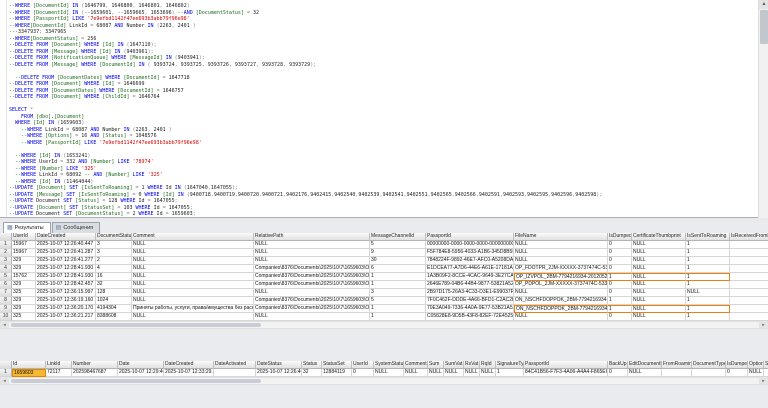 This screenshot has width=768, height=408. I want to click on column-header: IsDumped, so click(620, 237).